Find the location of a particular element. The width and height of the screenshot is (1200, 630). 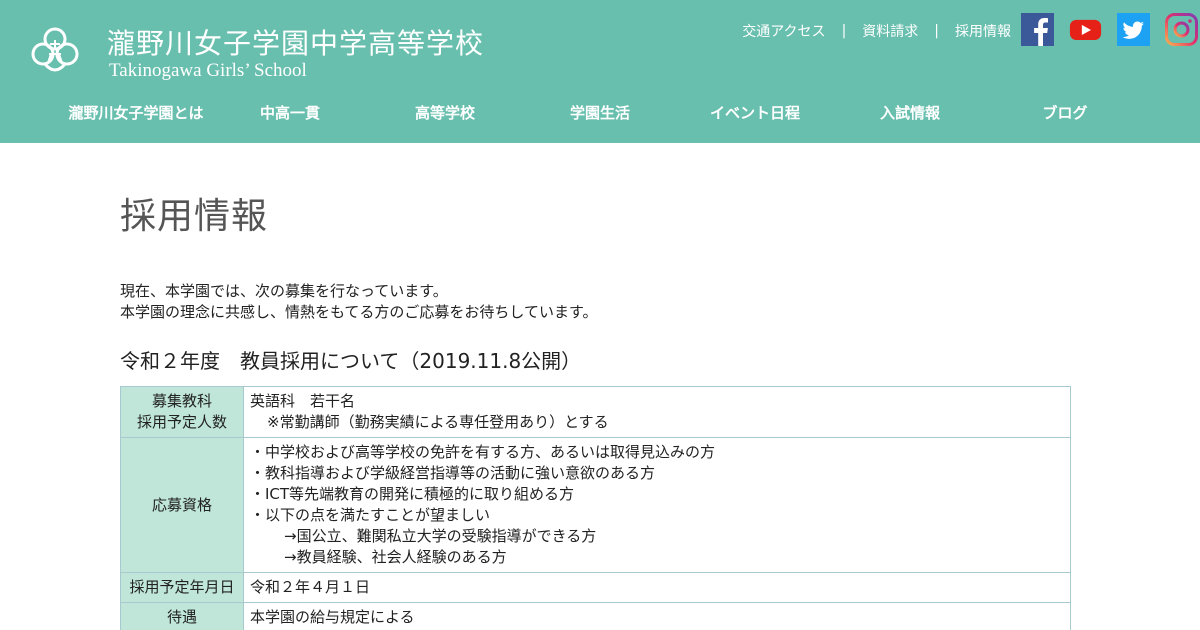

brochure-request-link: 資料請求 is located at coordinates (890, 31).